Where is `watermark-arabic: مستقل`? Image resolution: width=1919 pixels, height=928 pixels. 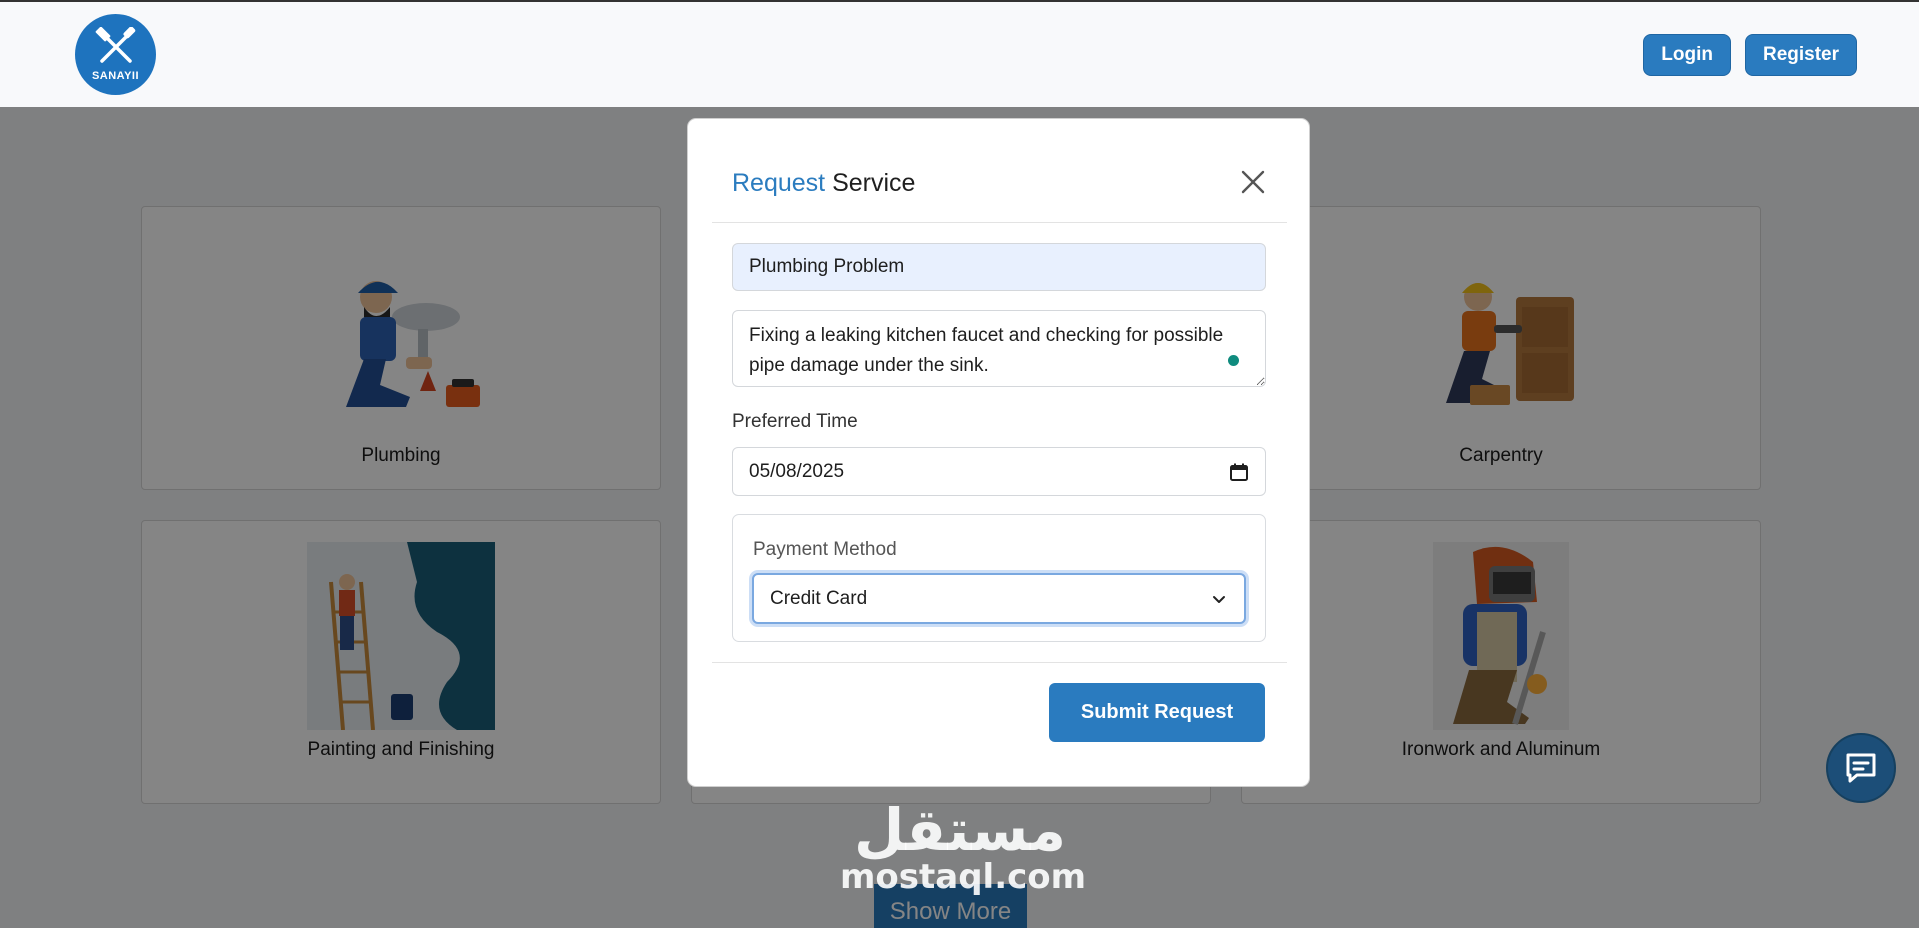 watermark-arabic: مستقل is located at coordinates (960, 830).